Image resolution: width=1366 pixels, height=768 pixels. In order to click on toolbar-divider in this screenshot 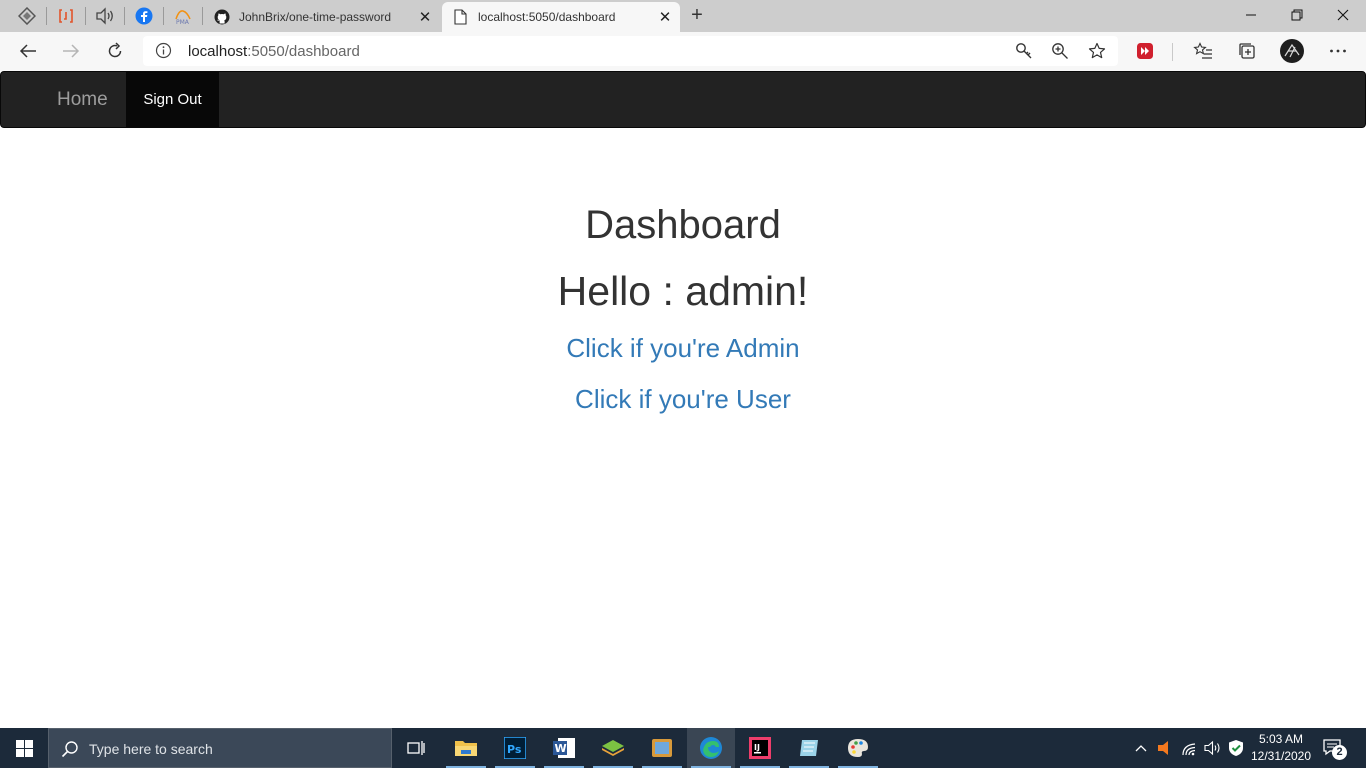, I will do `click(1172, 52)`.